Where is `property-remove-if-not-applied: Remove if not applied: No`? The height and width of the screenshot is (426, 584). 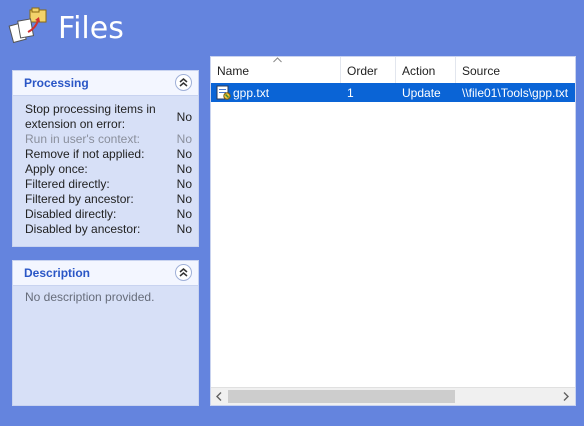 property-remove-if-not-applied: Remove if not applied: No is located at coordinates (105, 154).